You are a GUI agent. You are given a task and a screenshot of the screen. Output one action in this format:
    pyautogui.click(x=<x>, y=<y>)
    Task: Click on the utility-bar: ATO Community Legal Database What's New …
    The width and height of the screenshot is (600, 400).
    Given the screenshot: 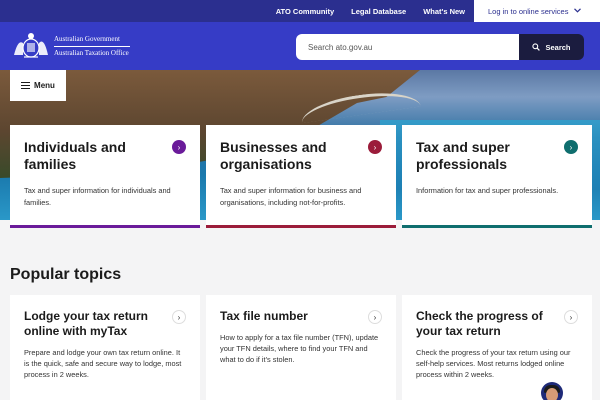 What is the action you would take?
    pyautogui.click(x=300, y=11)
    